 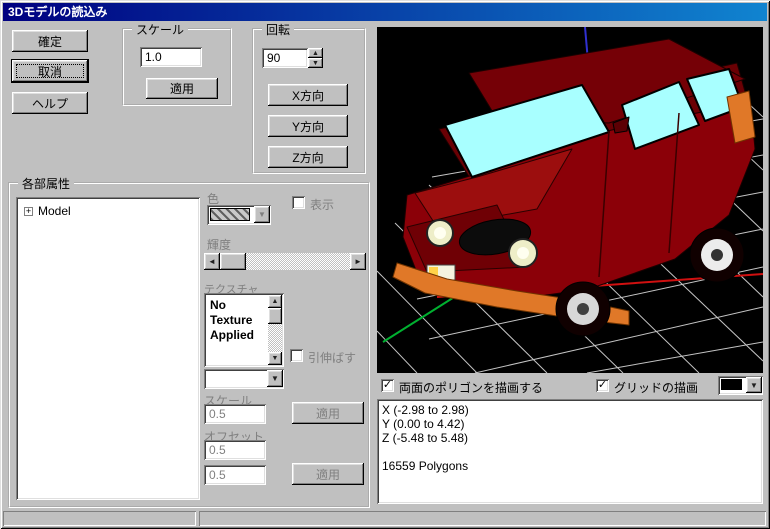 I want to click on grid-color-dropdown: ▼, so click(x=740, y=385).